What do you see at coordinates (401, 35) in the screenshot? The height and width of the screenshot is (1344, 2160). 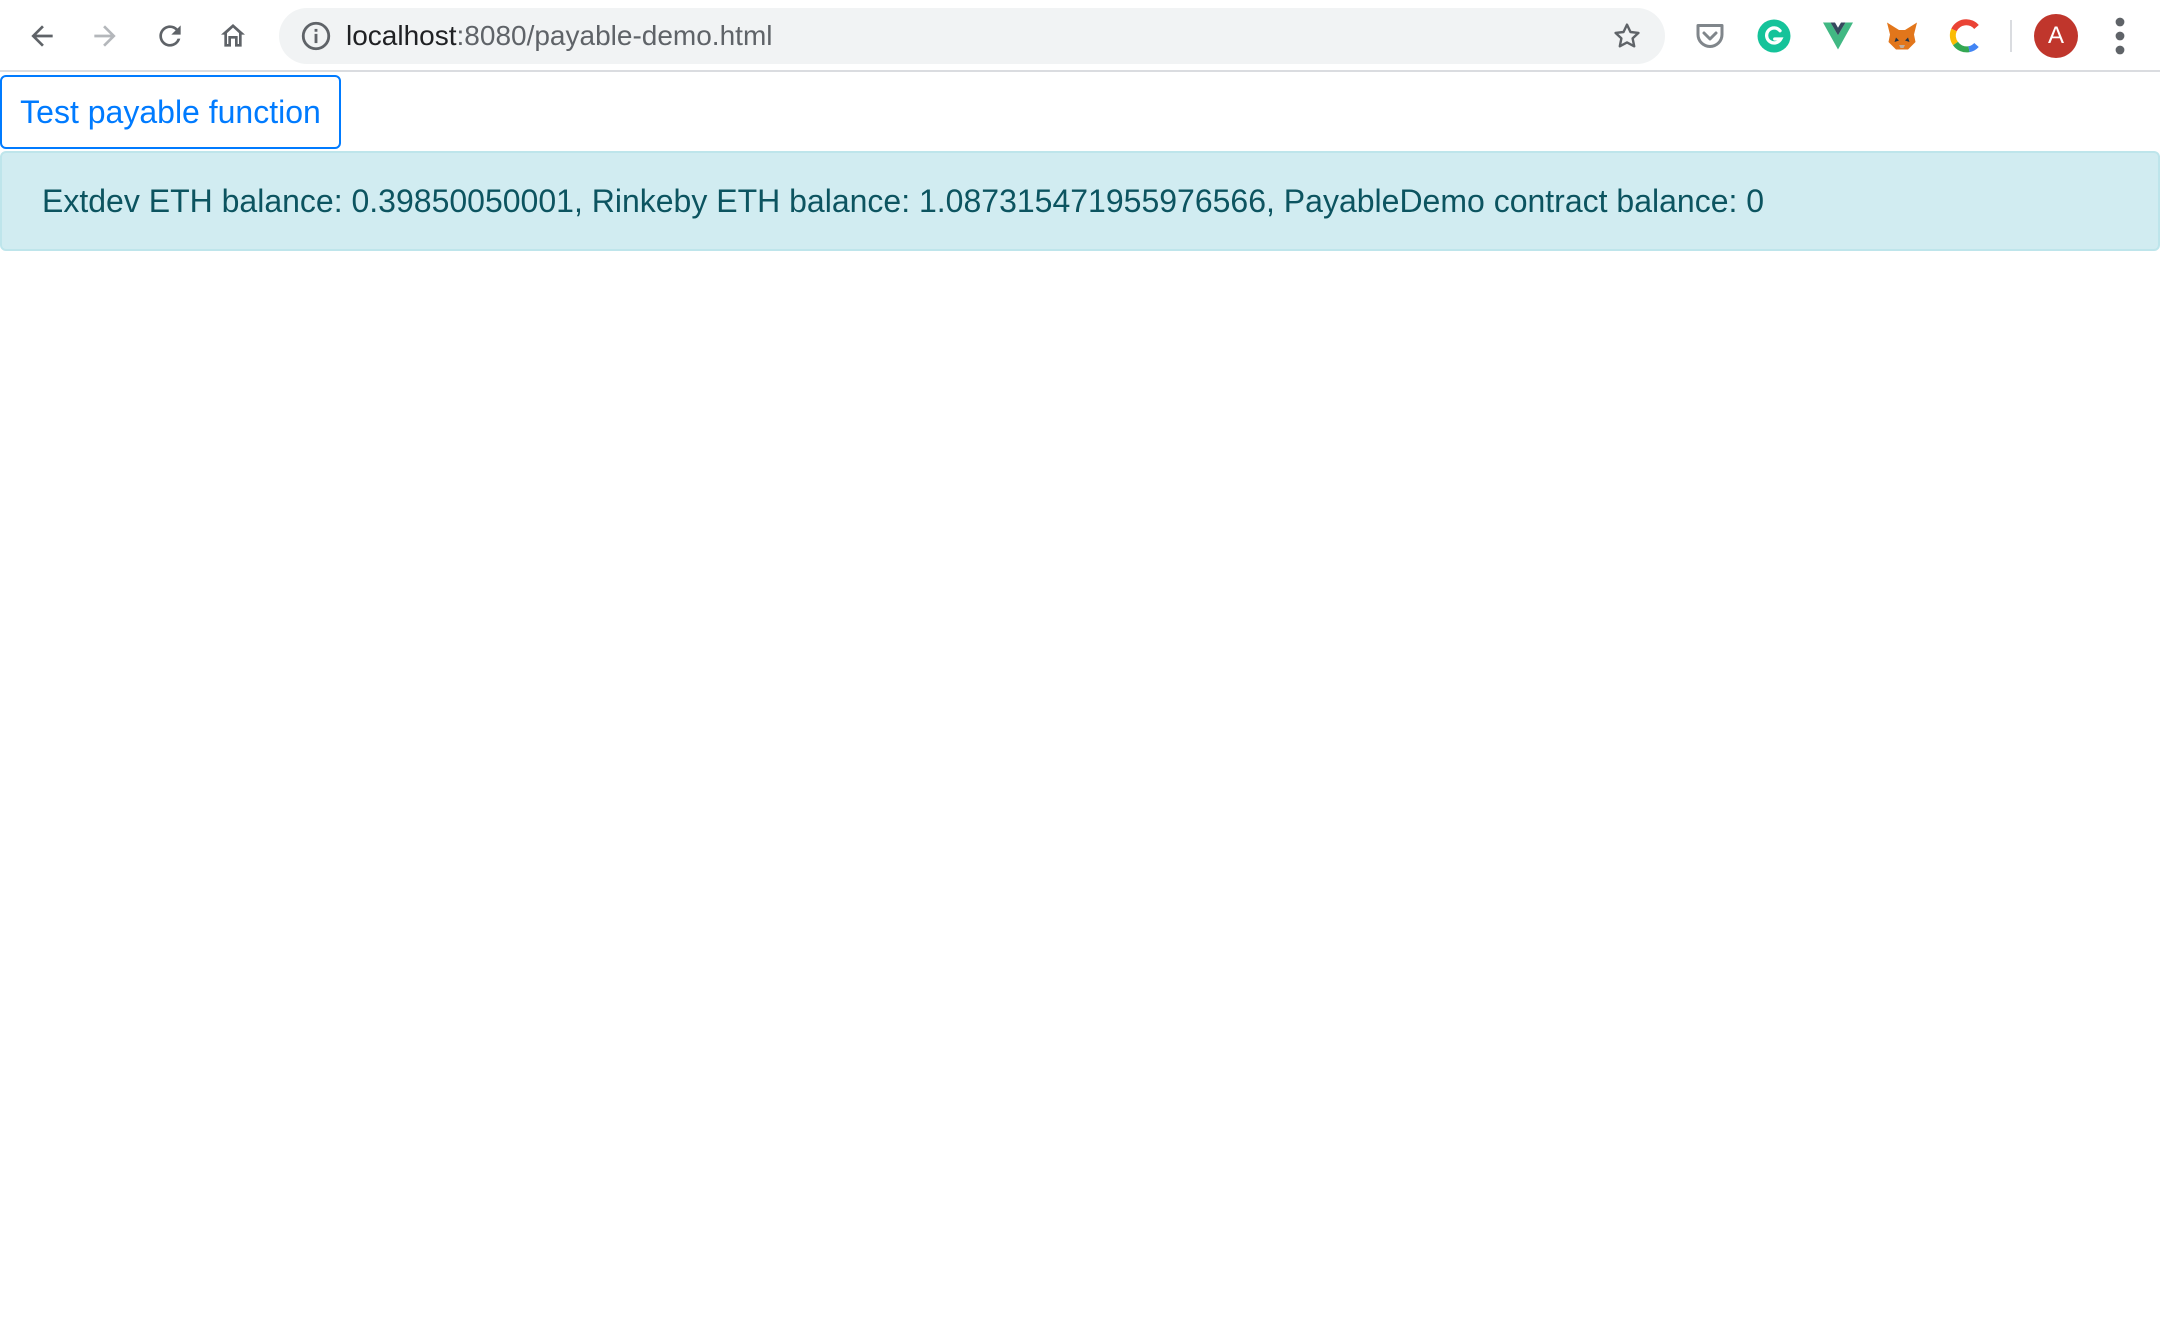 I see `url-host: localhost` at bounding box center [401, 35].